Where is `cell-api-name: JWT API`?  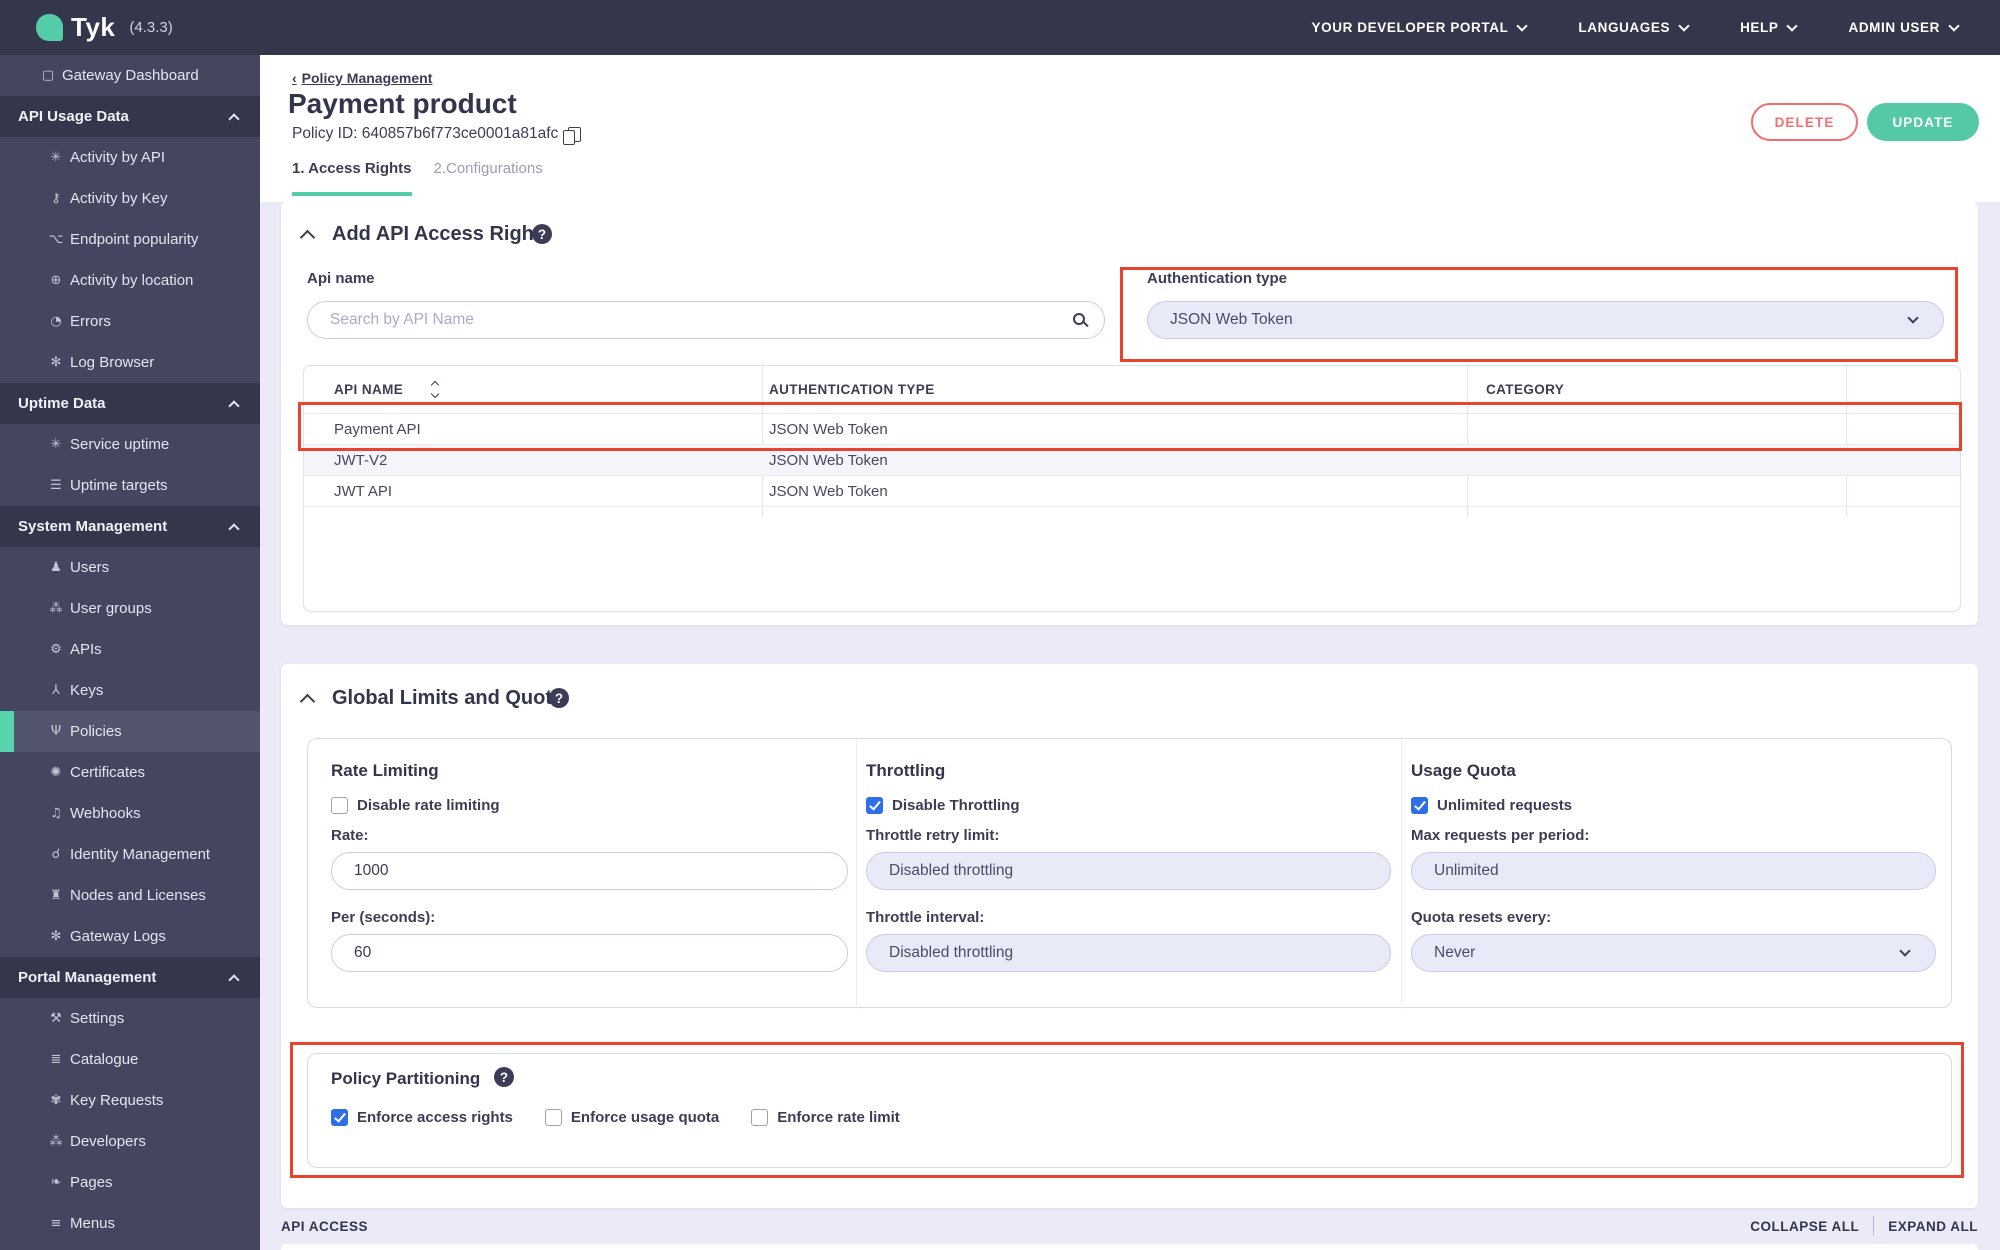 cell-api-name: JWT API is located at coordinates (363, 491).